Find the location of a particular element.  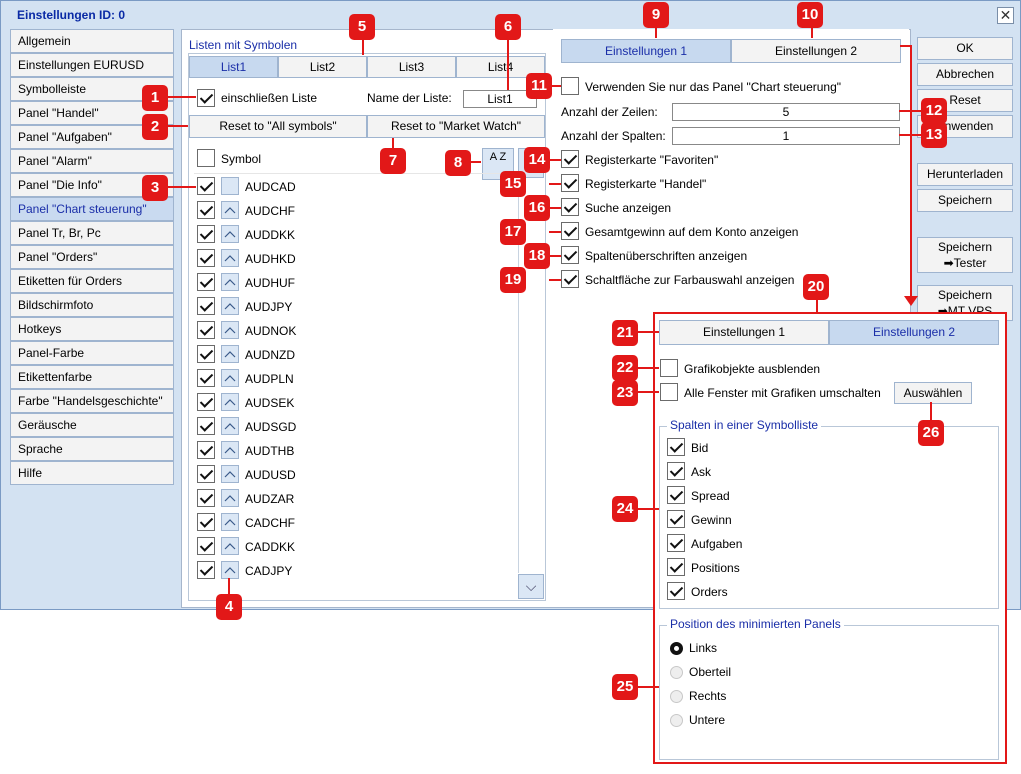

sidebar-item-panel-alarm: Panel "Alarm" is located at coordinates (92, 161).